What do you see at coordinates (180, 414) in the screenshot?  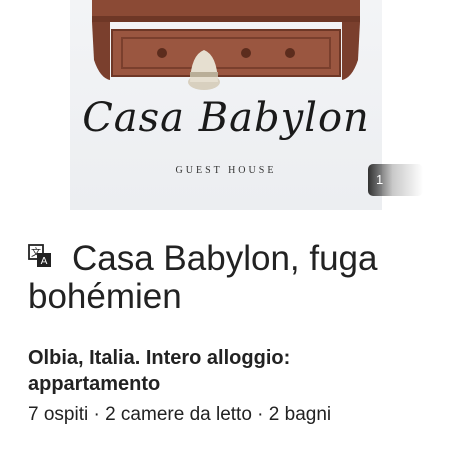 I see `listing-details: 7 ospiti · 2 camere da letto · 2 bagni` at bounding box center [180, 414].